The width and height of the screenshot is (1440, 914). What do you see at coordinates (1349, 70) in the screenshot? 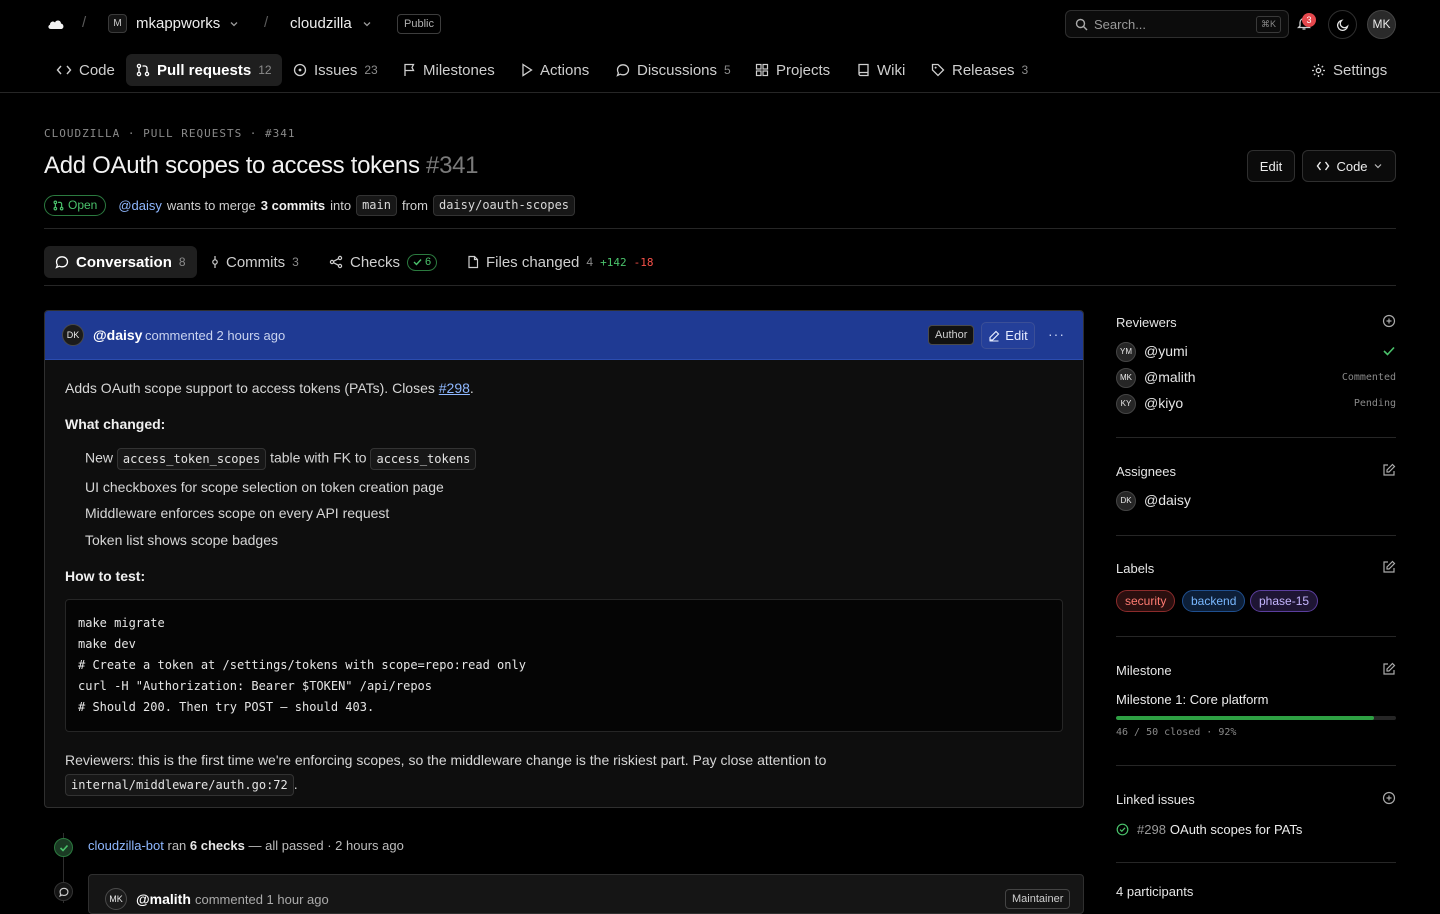
I see `nav-settings: Settings` at bounding box center [1349, 70].